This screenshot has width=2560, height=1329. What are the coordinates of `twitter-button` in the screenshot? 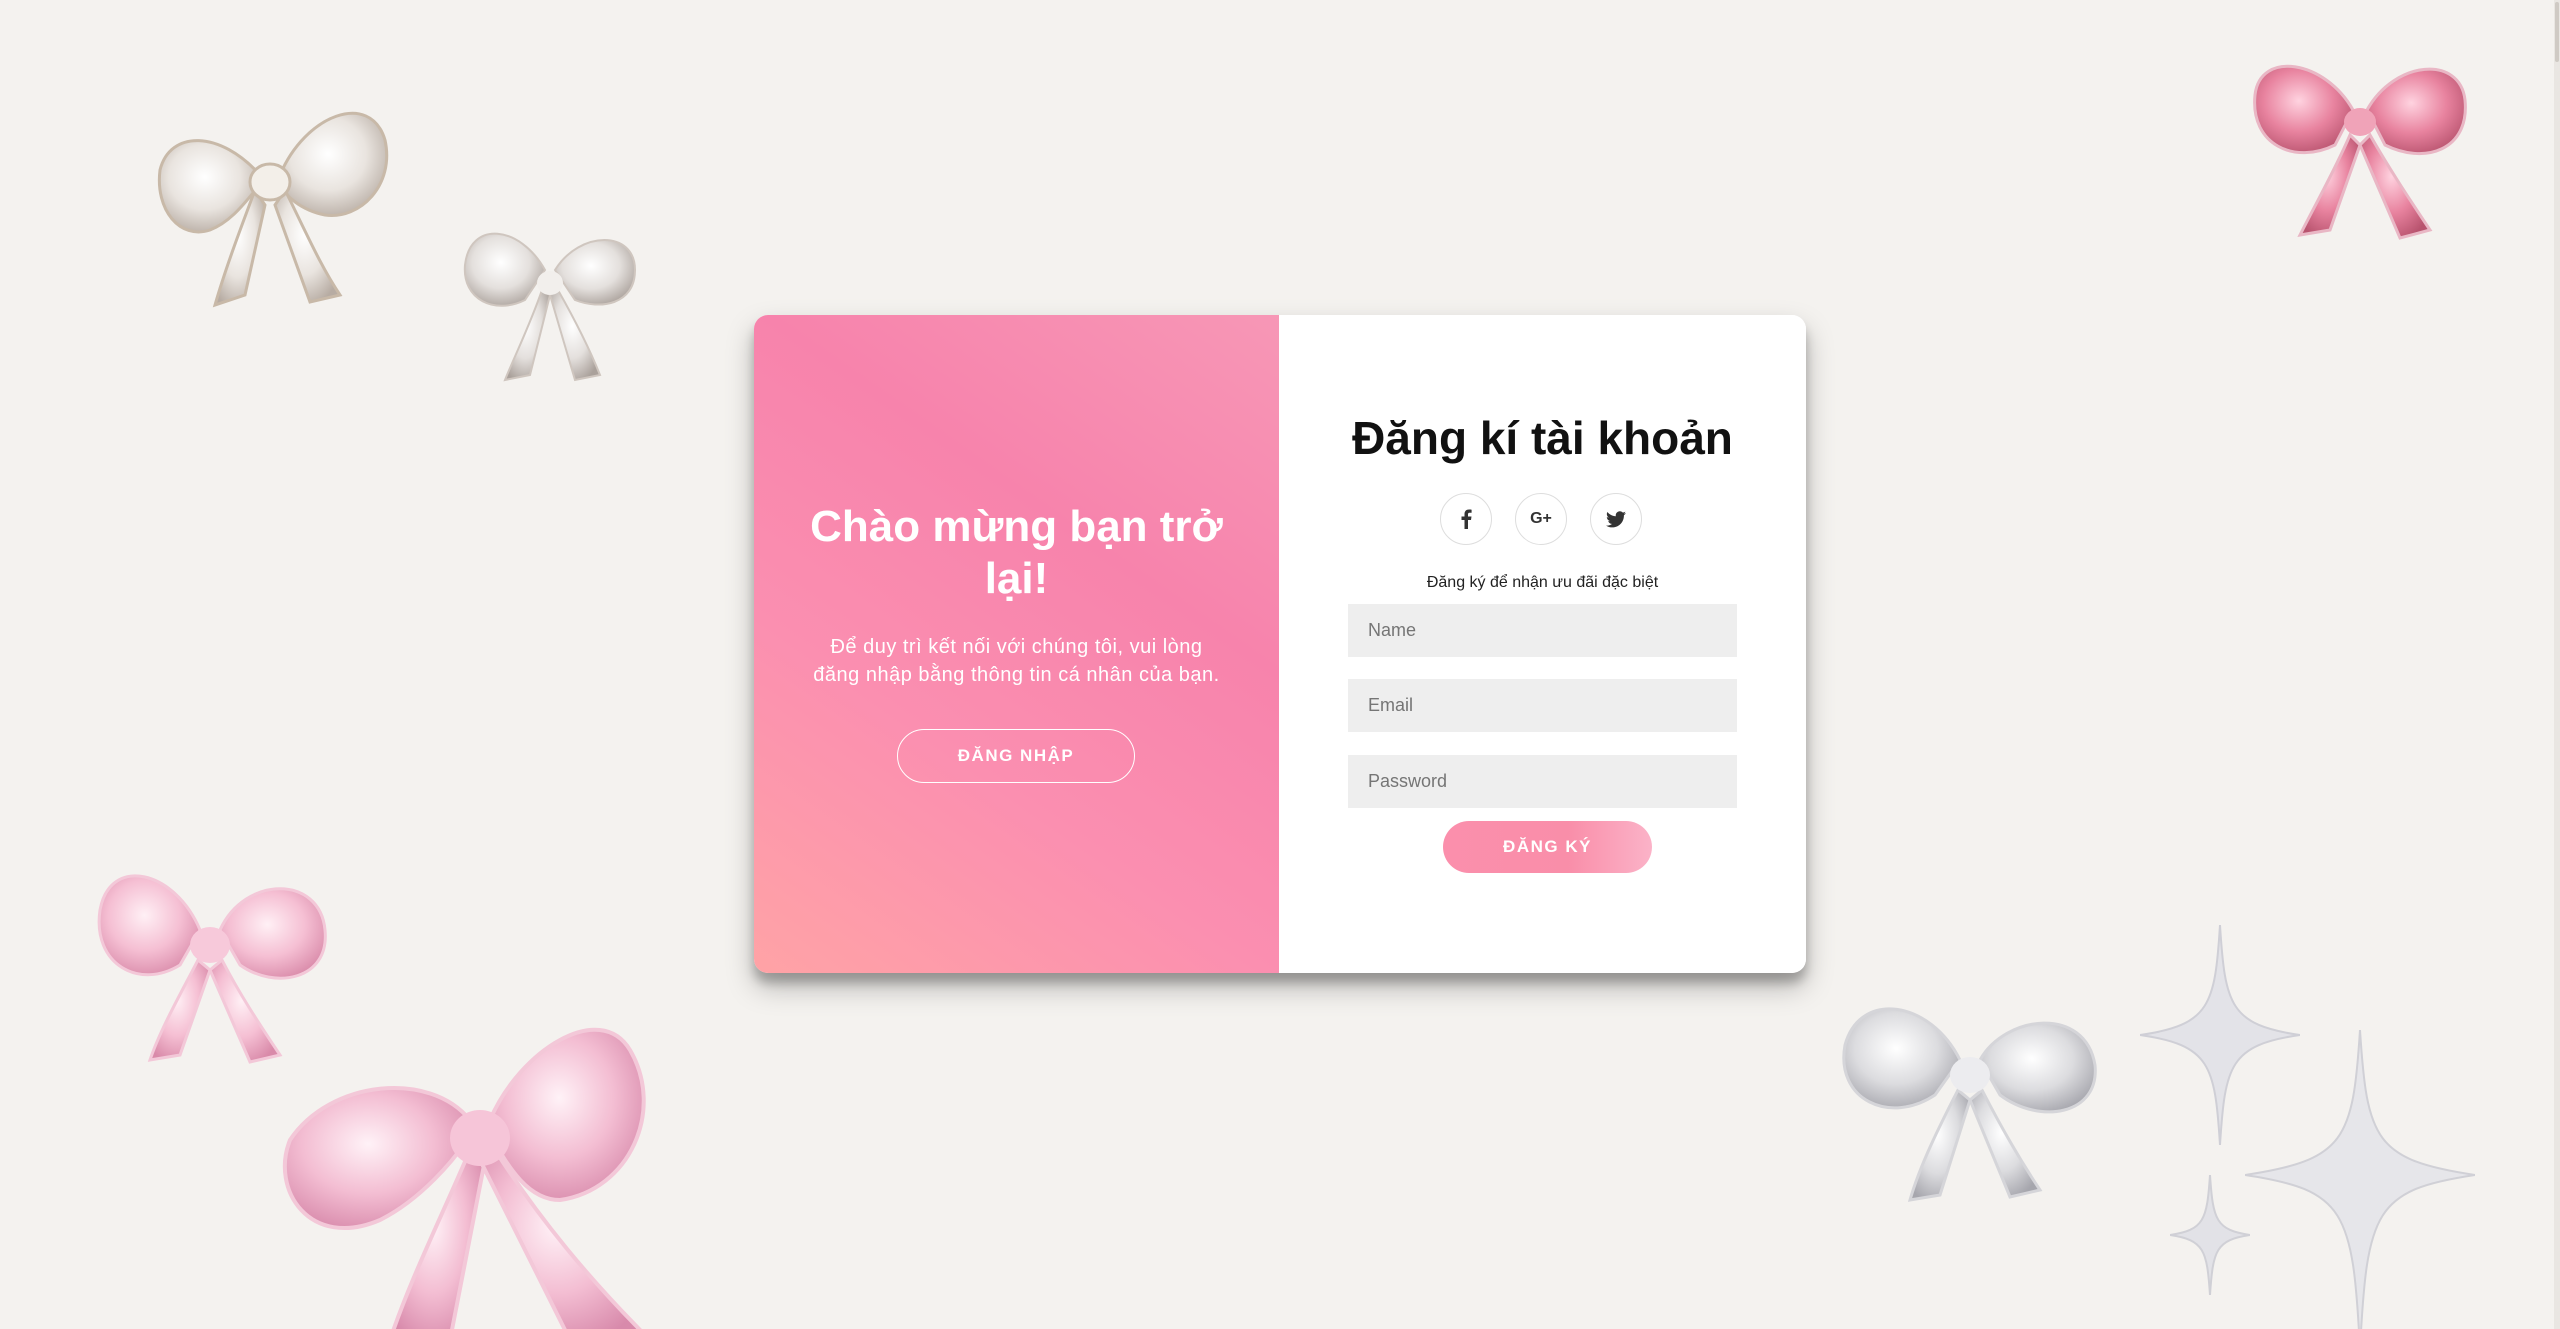 It's located at (1616, 519).